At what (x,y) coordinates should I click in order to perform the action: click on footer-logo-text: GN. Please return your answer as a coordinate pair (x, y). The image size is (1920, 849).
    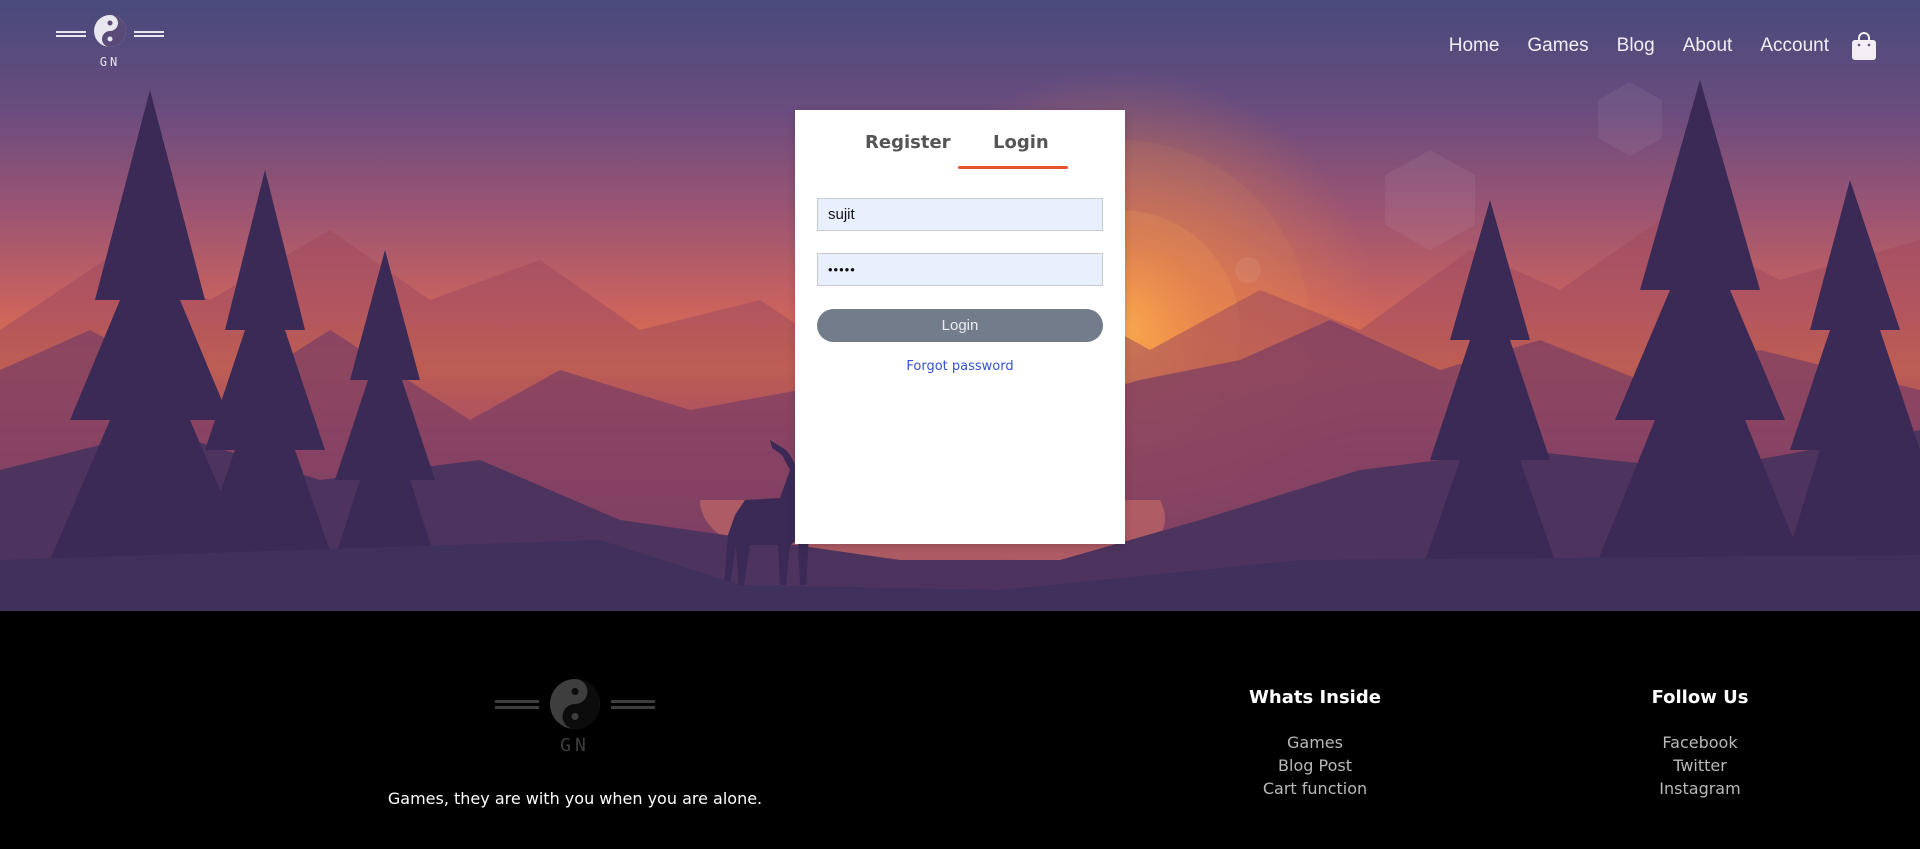
    Looking at the image, I should click on (575, 745).